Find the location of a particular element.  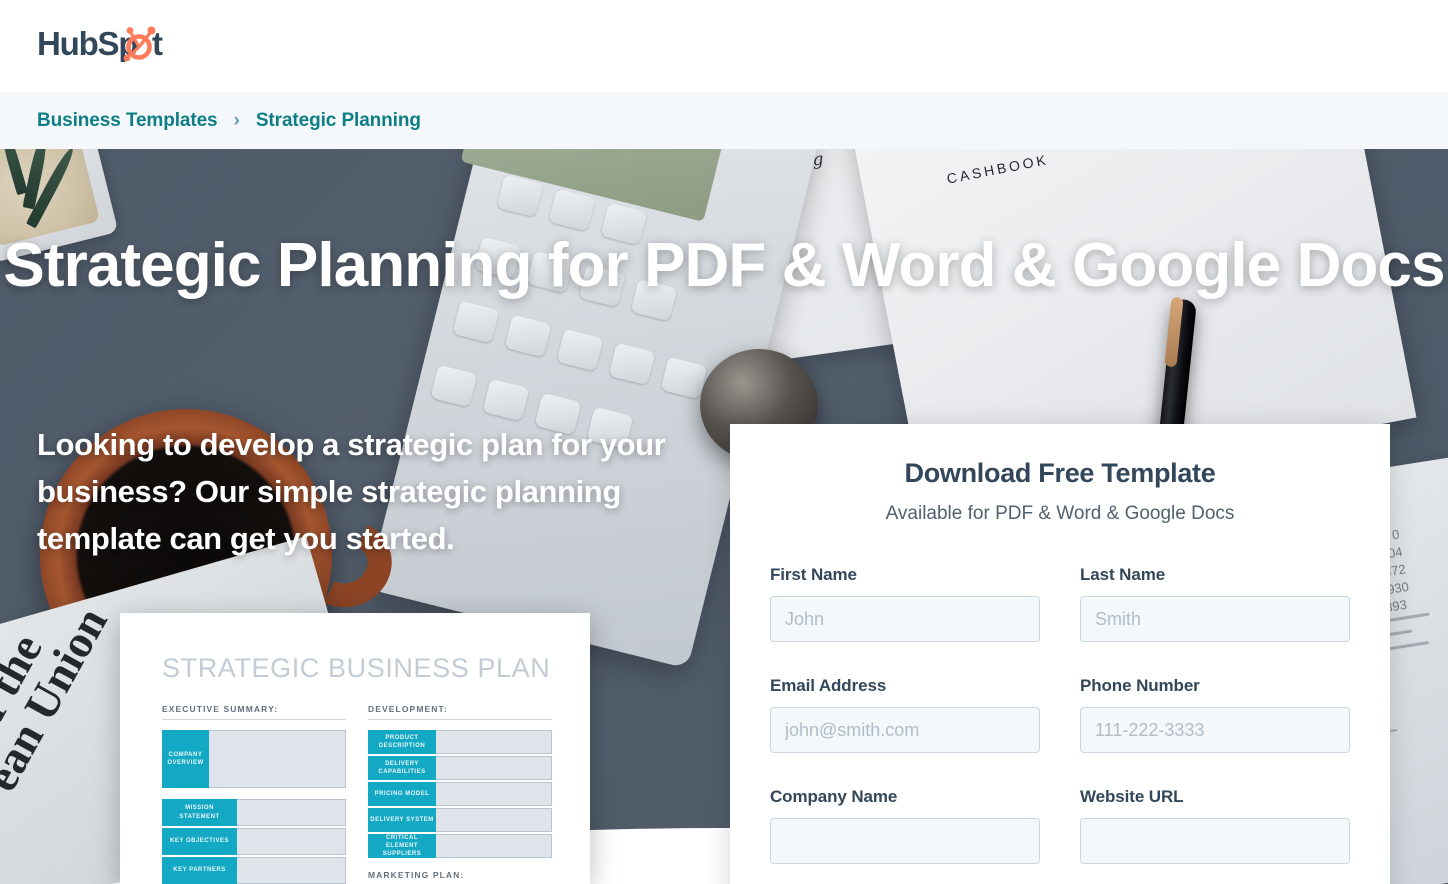

form-group-phone: Phone Number is located at coordinates (1215, 714).